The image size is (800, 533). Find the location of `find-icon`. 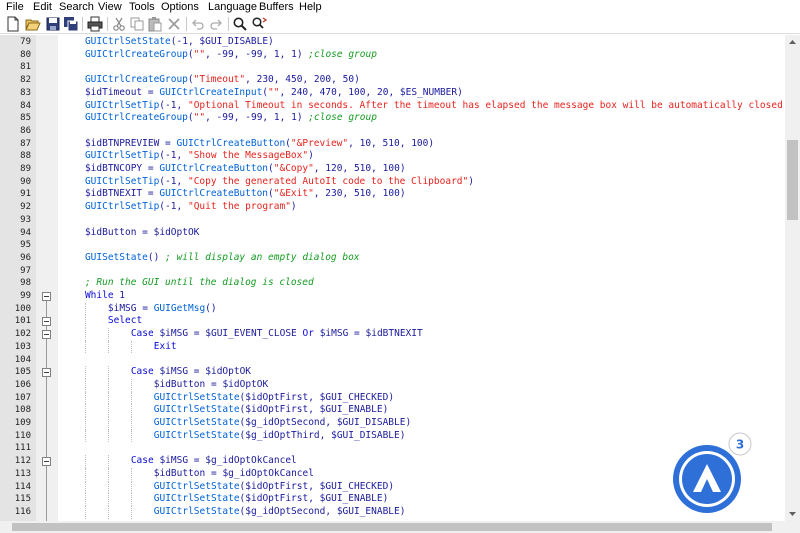

find-icon is located at coordinates (240, 24).